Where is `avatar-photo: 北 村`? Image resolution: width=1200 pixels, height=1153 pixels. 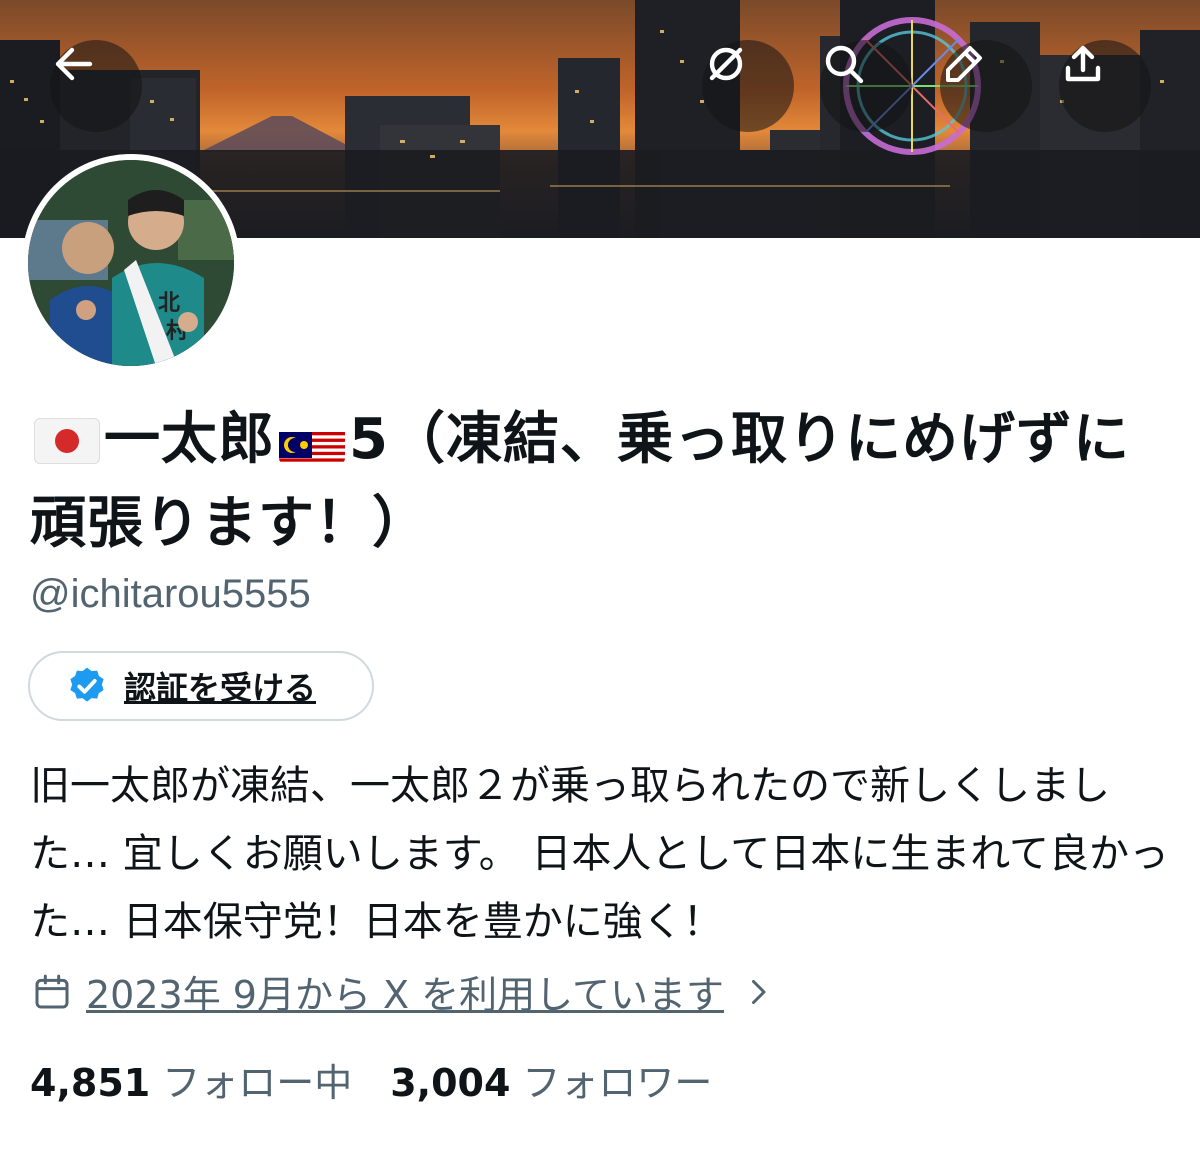 avatar-photo: 北 村 is located at coordinates (131, 263).